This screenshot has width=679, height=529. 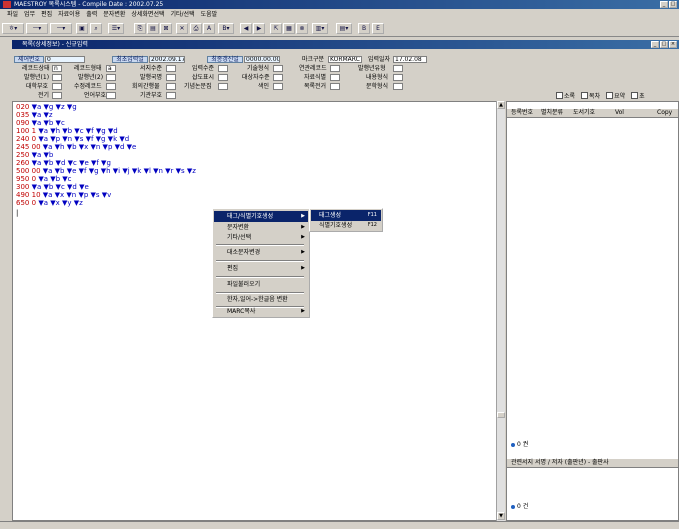 I want to click on index-field, so click(x=278, y=86).